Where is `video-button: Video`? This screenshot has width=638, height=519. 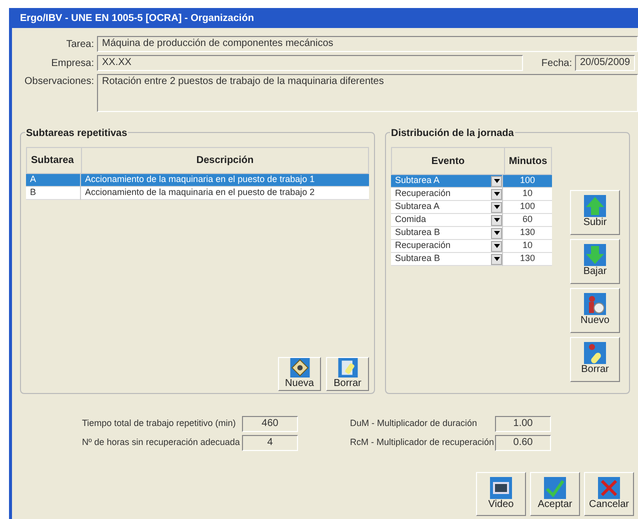
video-button: Video is located at coordinates (501, 494).